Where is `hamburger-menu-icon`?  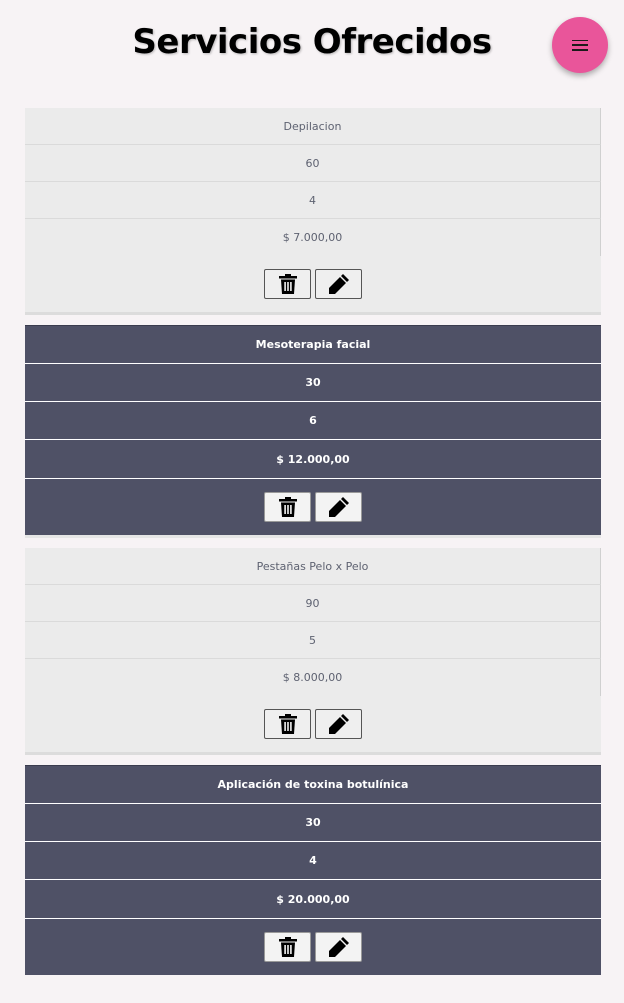 hamburger-menu-icon is located at coordinates (580, 45).